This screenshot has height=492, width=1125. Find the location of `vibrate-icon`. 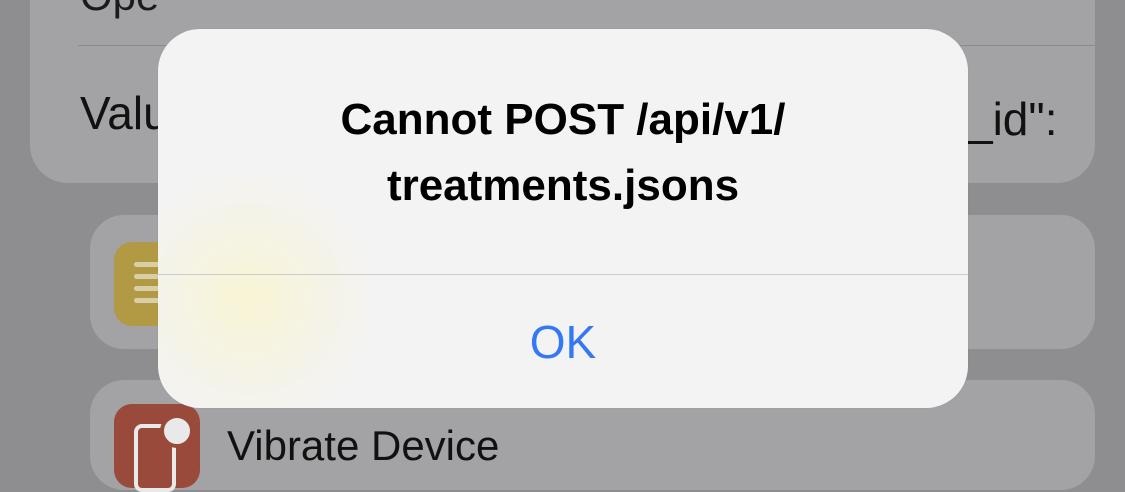

vibrate-icon is located at coordinates (157, 448).